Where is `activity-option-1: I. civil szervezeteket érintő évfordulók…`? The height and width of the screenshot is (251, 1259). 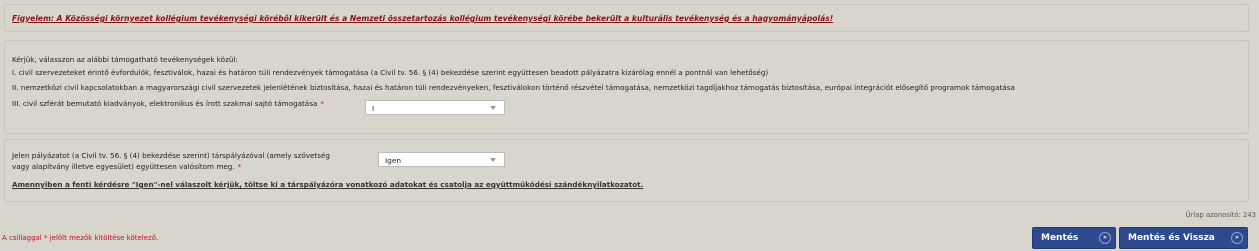 activity-option-1: I. civil szervezeteket érintő évfordulók… is located at coordinates (390, 72).